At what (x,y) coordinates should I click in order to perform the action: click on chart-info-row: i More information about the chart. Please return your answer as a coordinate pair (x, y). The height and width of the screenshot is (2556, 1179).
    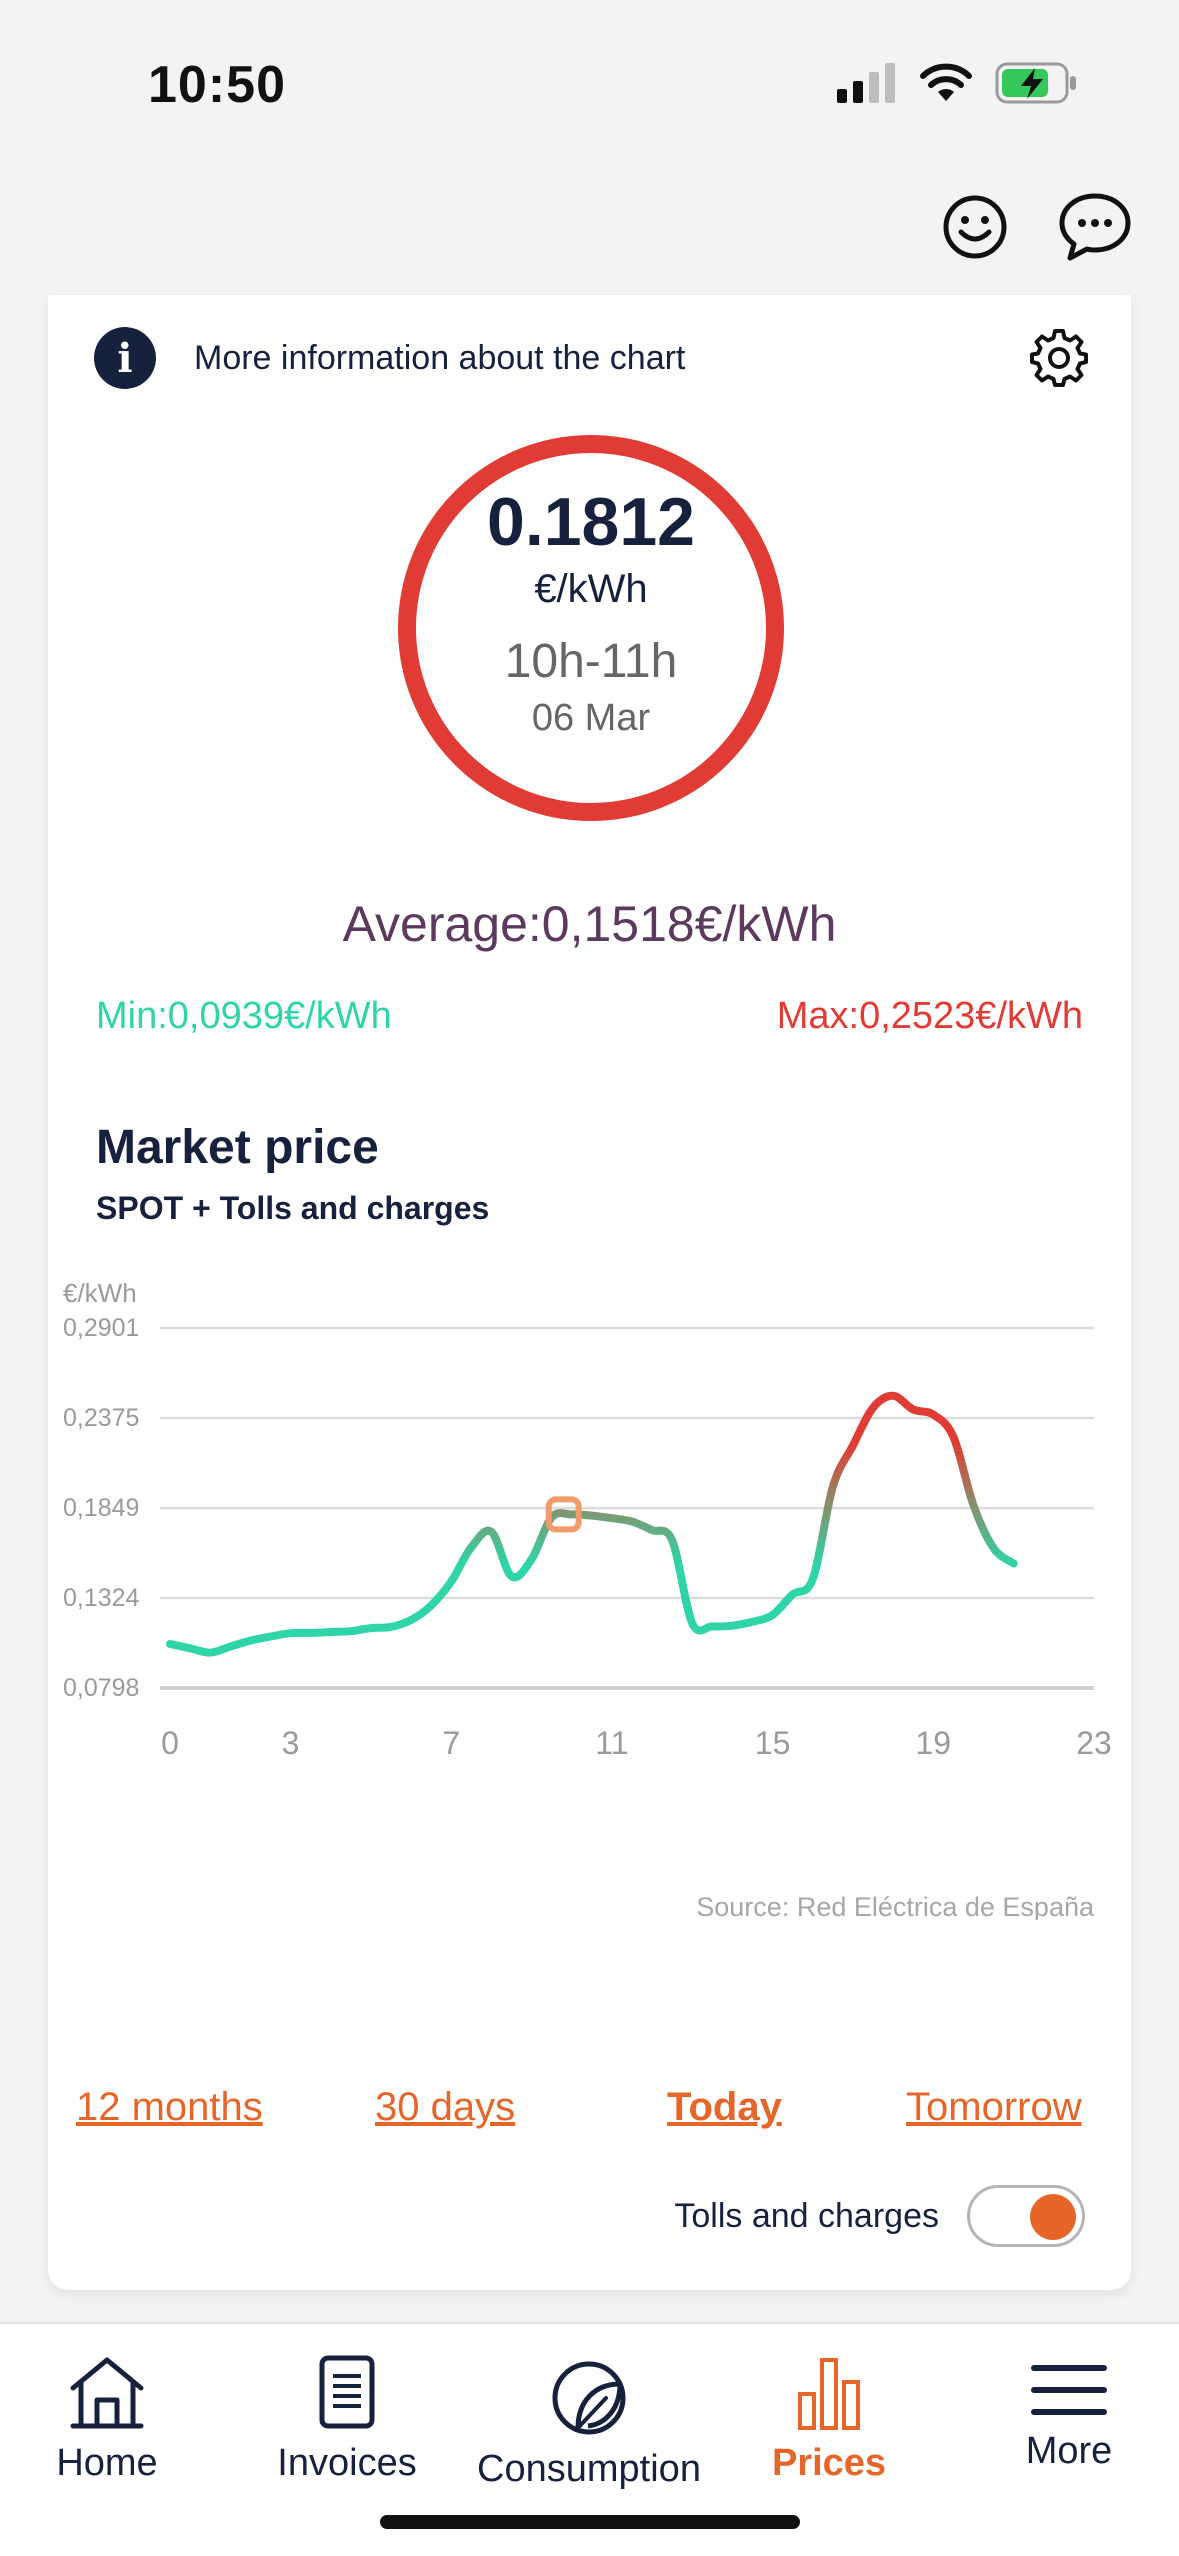
    Looking at the image, I should click on (594, 358).